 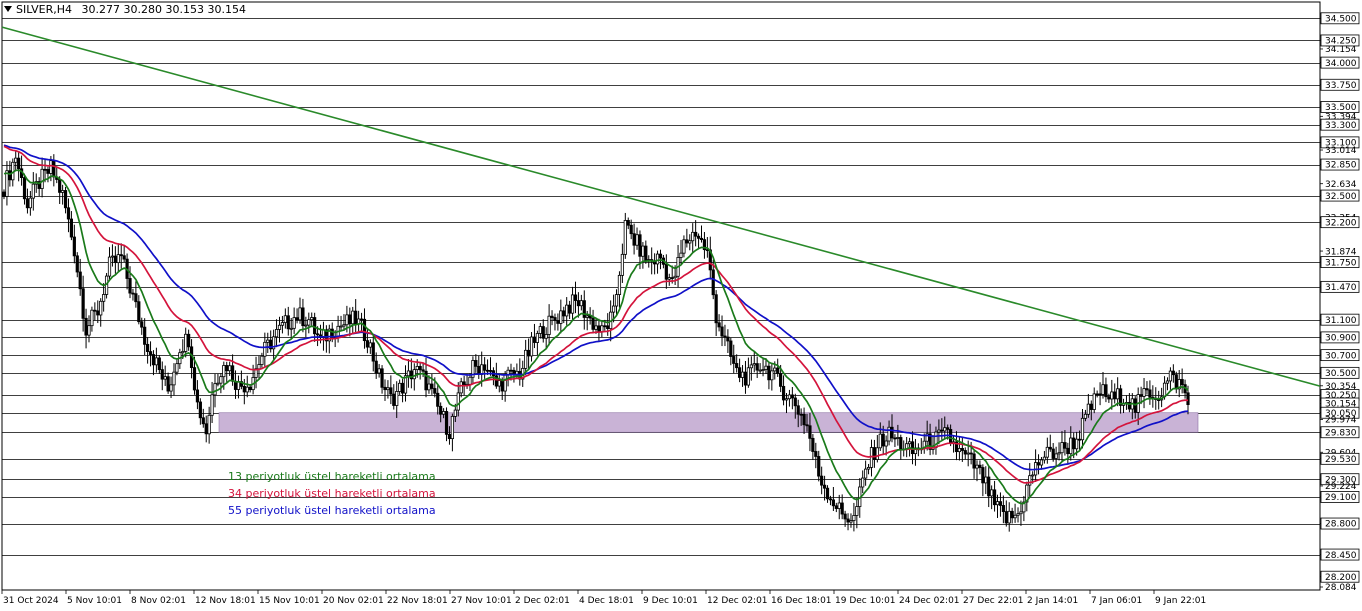 What do you see at coordinates (225, 601) in the screenshot?
I see `xtick-label: 12 Nov 18:01` at bounding box center [225, 601].